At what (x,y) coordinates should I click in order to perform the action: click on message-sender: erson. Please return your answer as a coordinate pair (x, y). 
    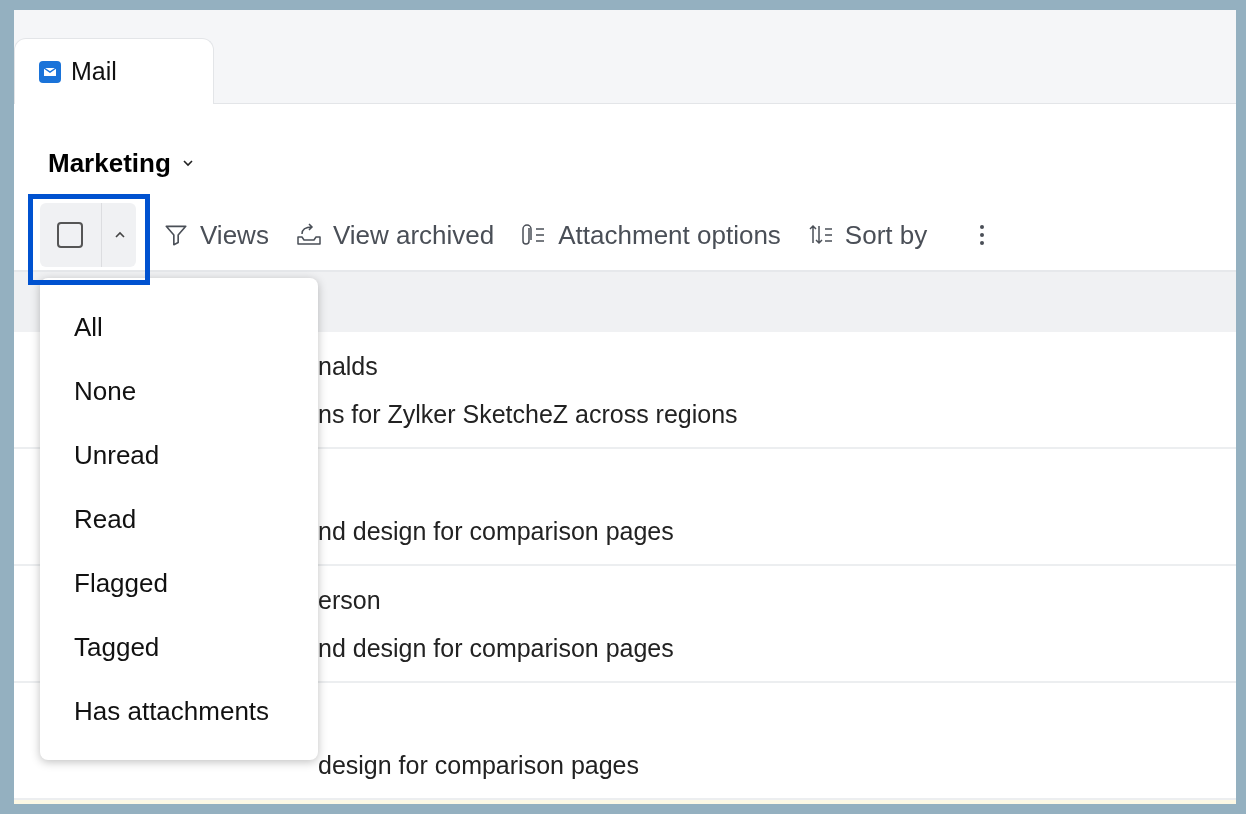
    Looking at the image, I should click on (350, 599).